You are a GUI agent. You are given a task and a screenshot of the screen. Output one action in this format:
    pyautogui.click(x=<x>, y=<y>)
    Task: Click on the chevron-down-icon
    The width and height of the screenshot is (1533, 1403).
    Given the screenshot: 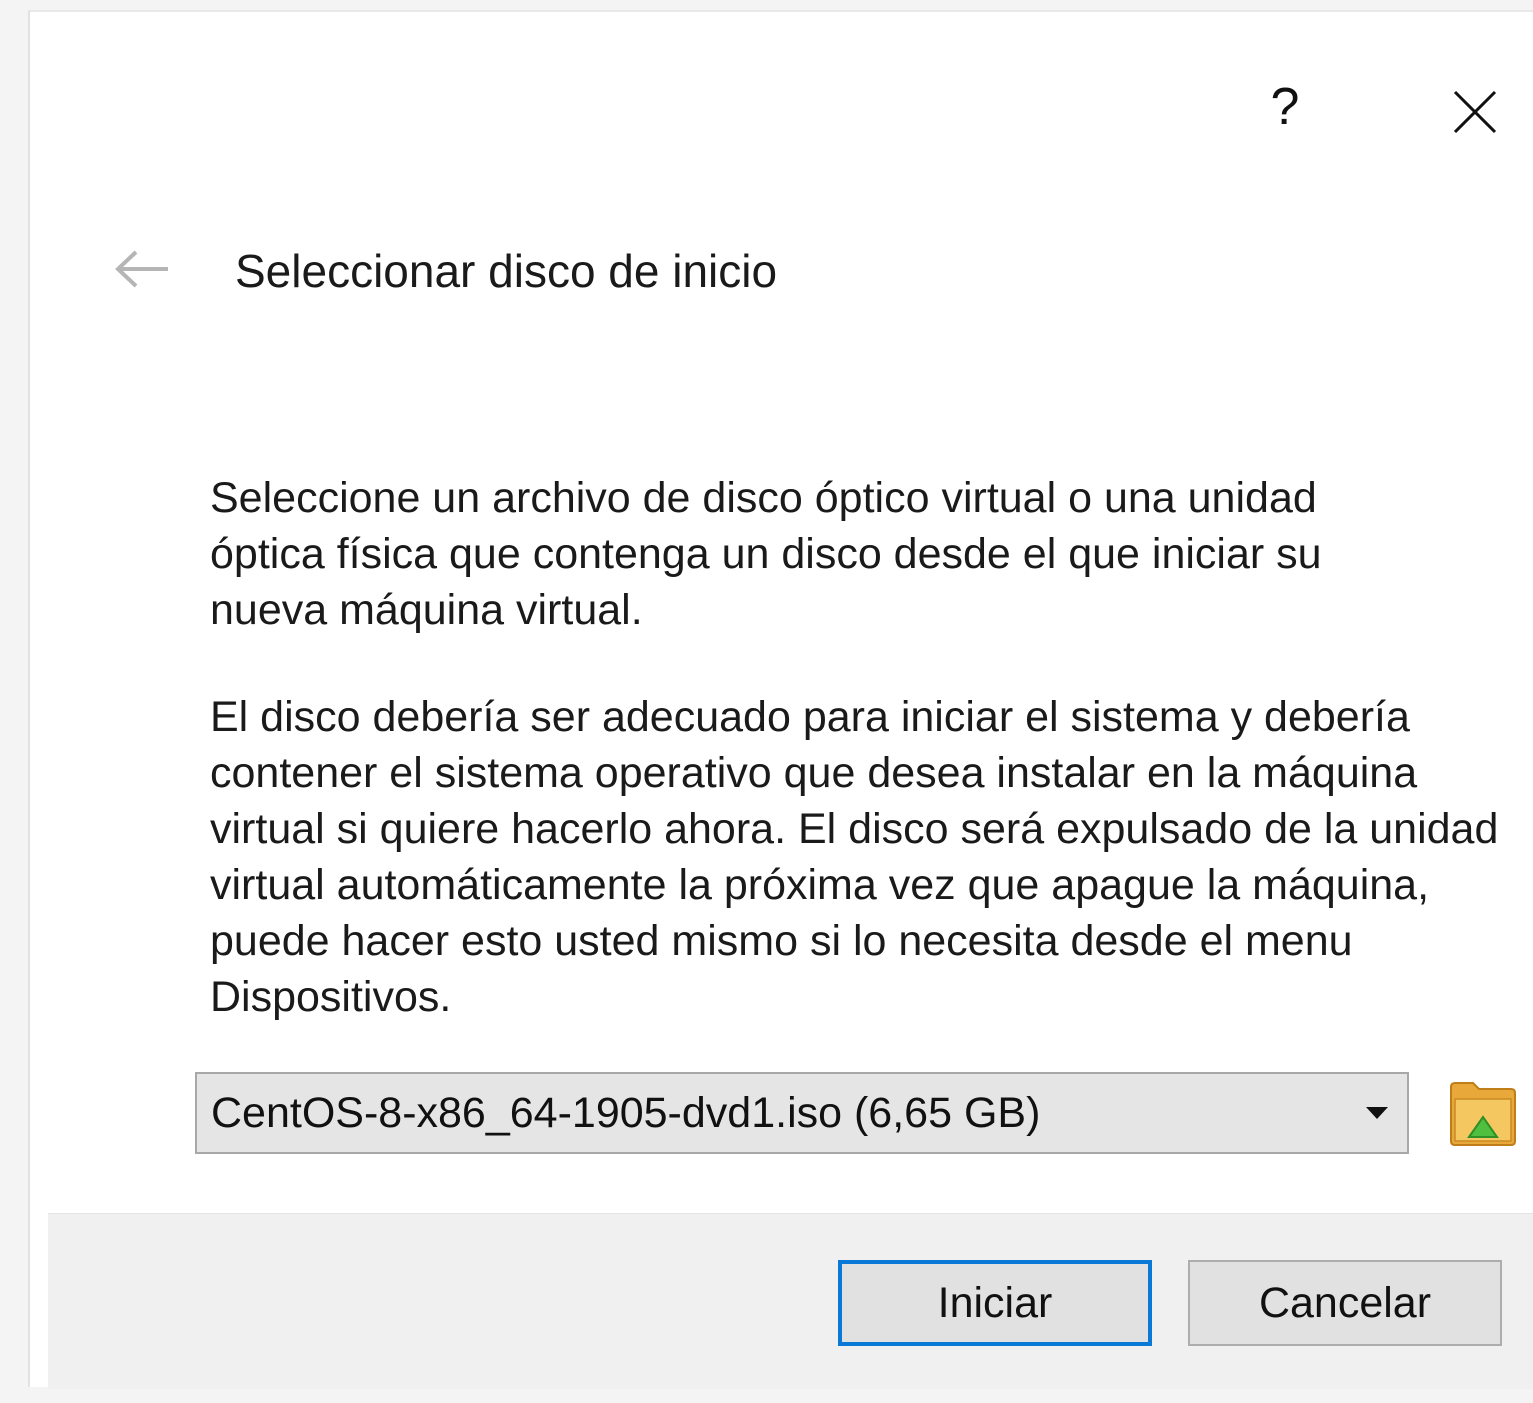 What is the action you would take?
    pyautogui.click(x=1377, y=1113)
    